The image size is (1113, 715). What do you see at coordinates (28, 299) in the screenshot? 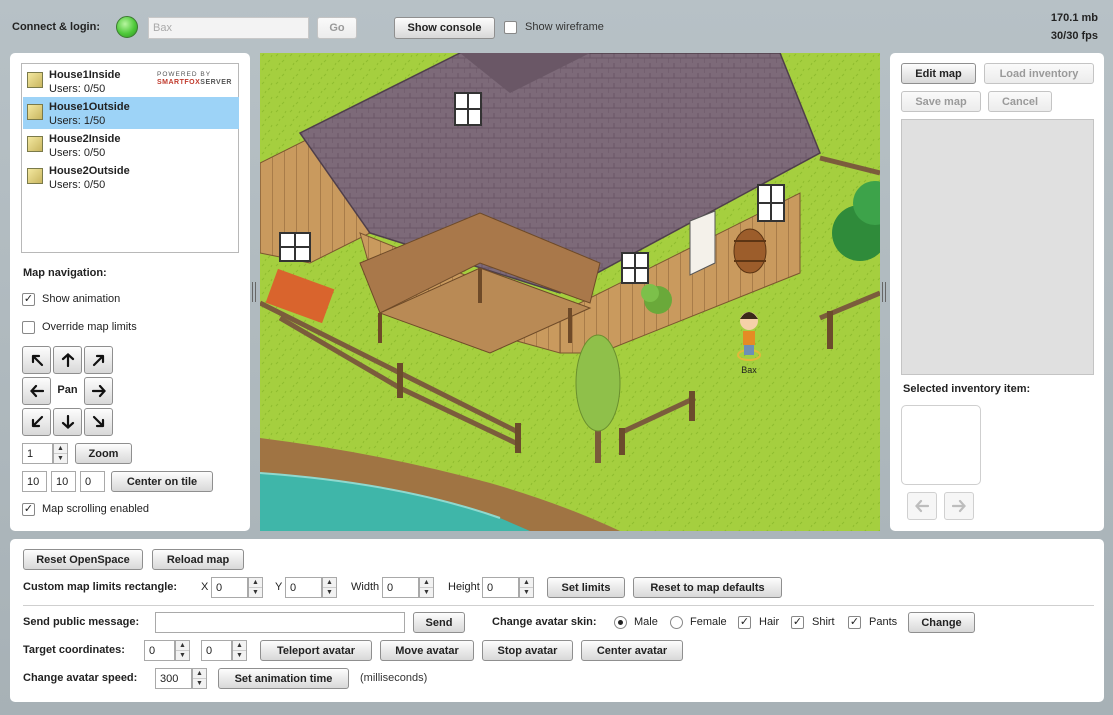
I see `show-animation-checkbox: ✓` at bounding box center [28, 299].